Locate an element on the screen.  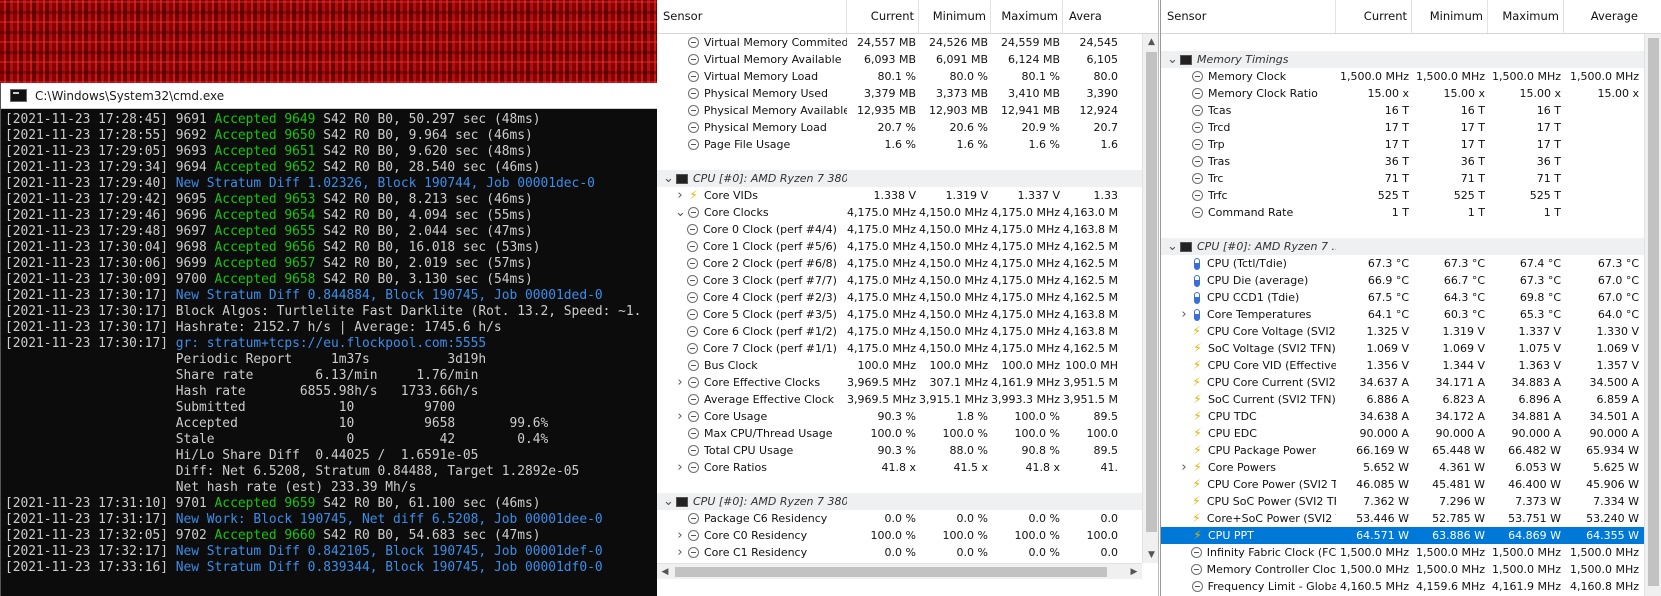
sensor-group-row: ⌄ Memory Timings is located at coordinates (1411, 59).